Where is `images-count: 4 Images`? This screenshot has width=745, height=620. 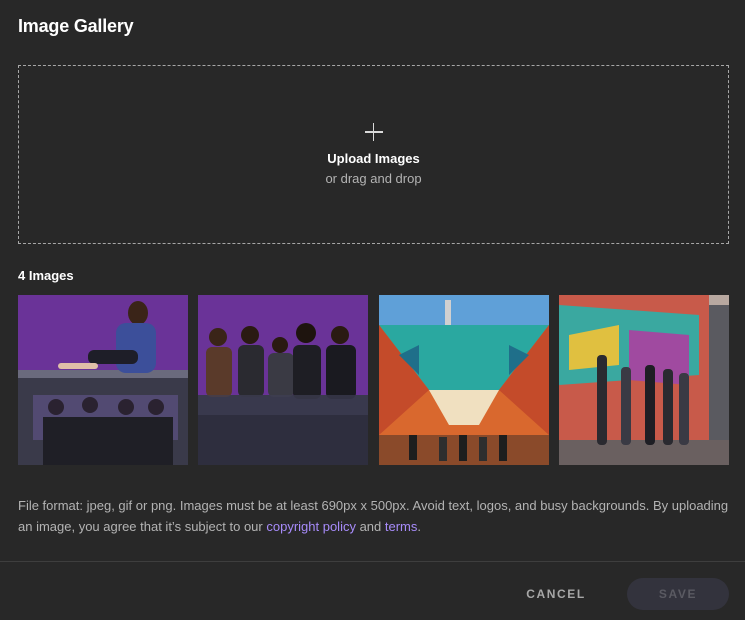 images-count: 4 Images is located at coordinates (46, 275).